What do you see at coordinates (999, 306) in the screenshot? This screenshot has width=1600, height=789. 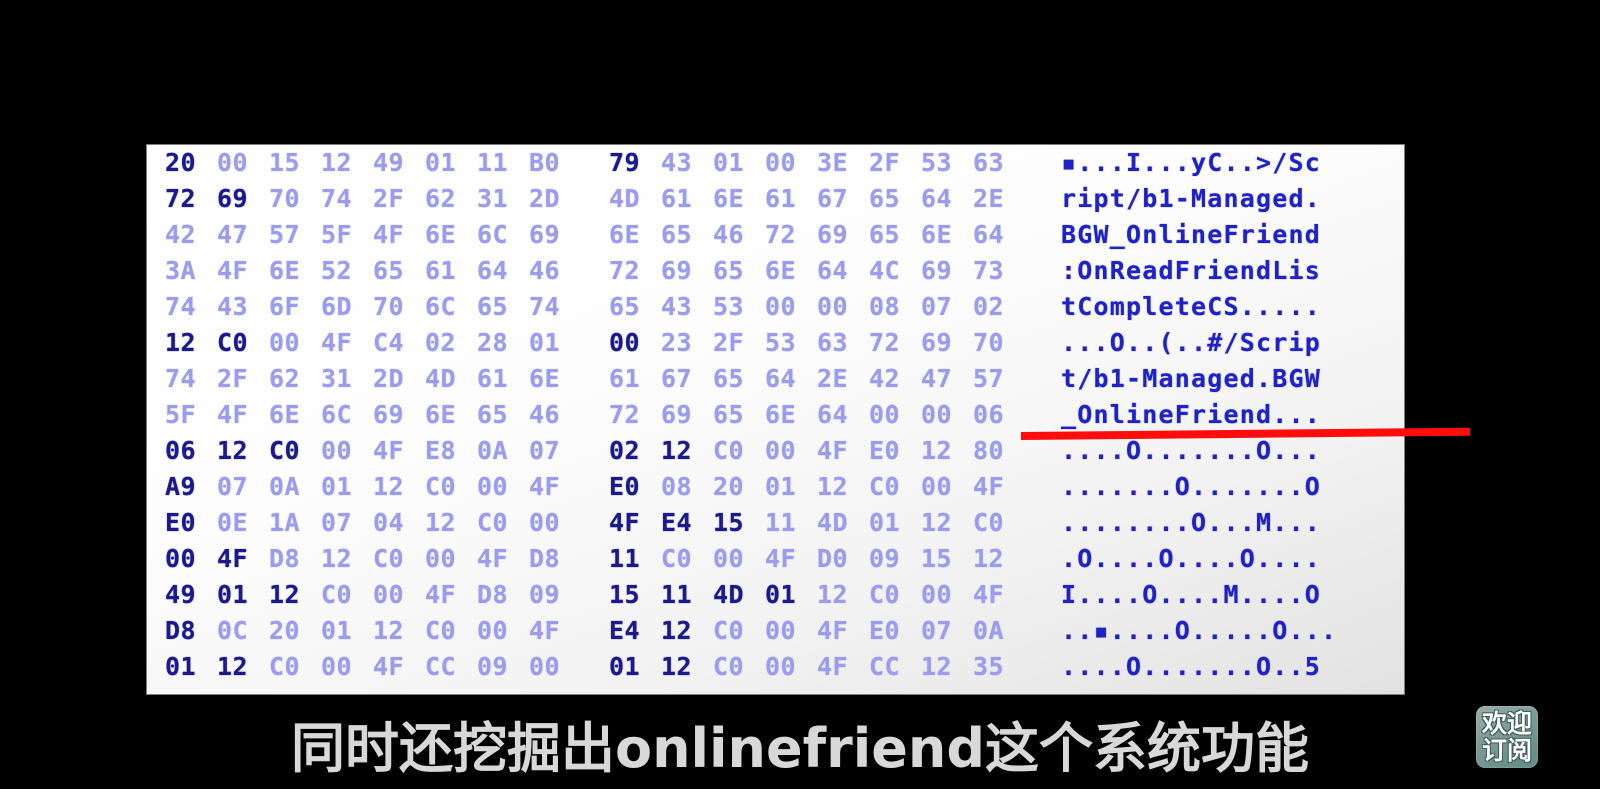 I see `hex-byte: 02` at bounding box center [999, 306].